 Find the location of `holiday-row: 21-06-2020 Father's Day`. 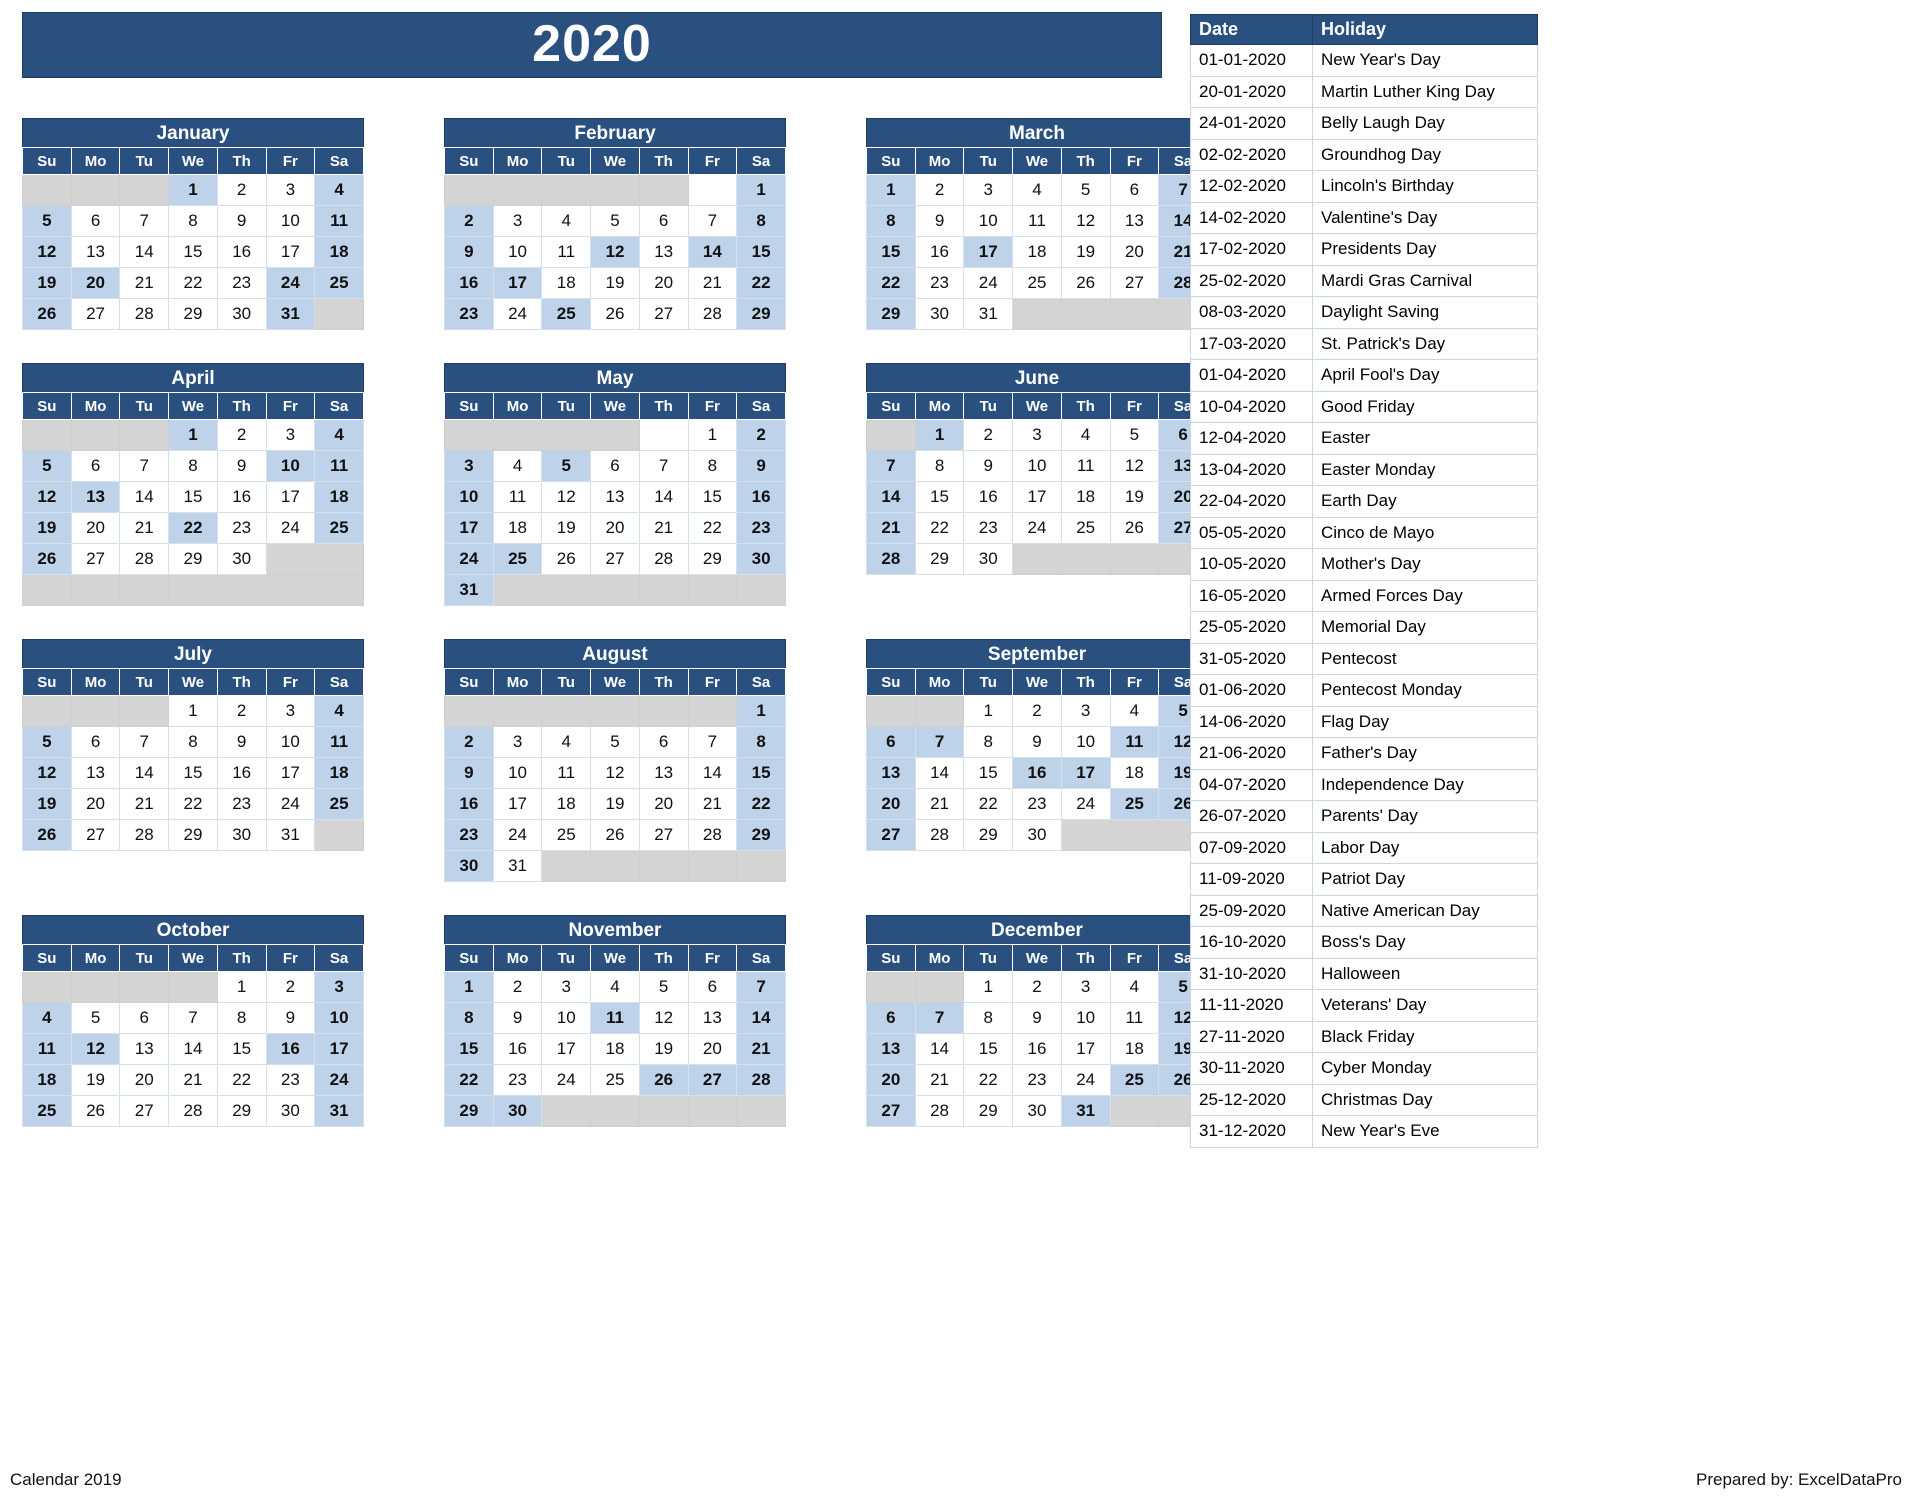

holiday-row: 21-06-2020 Father's Day is located at coordinates (1364, 753).